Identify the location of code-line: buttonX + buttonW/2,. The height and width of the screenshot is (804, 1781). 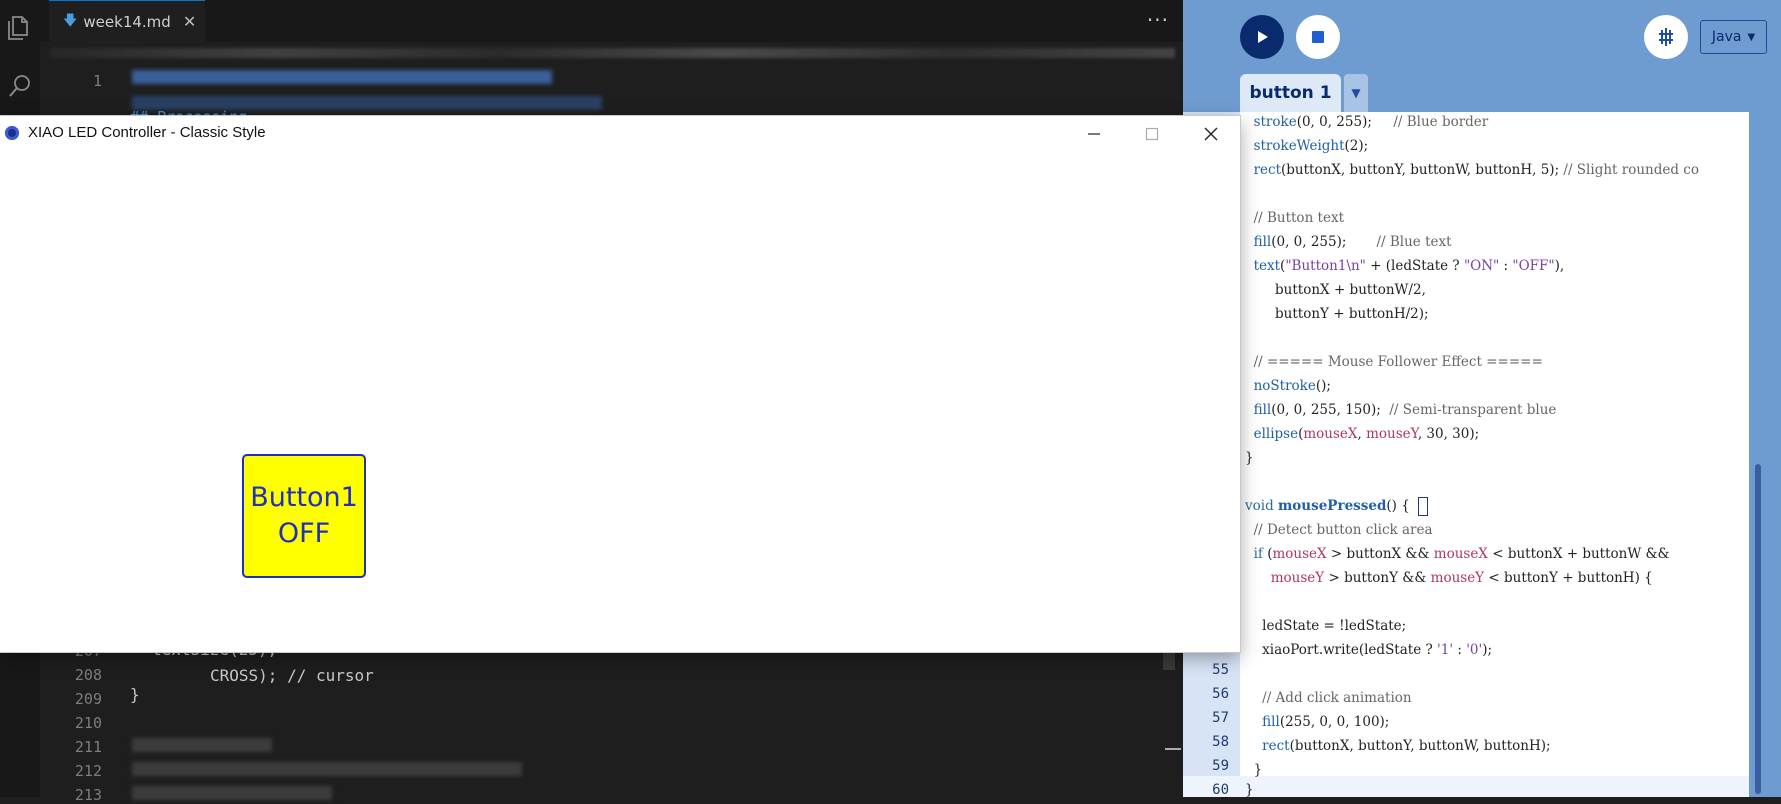
(1335, 290).